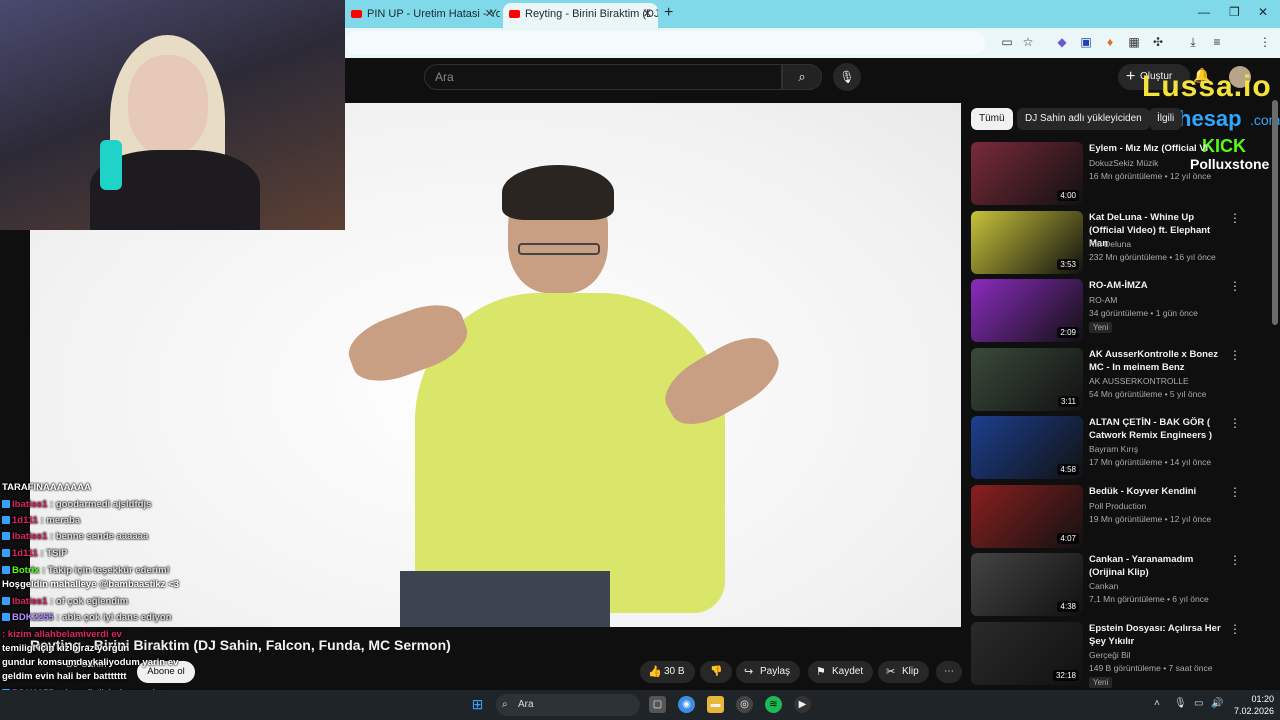  Describe the element at coordinates (1157, 566) in the screenshot. I see `recommendation-title: Cankan - Yaranamadım (Orijinal Klip)` at that location.